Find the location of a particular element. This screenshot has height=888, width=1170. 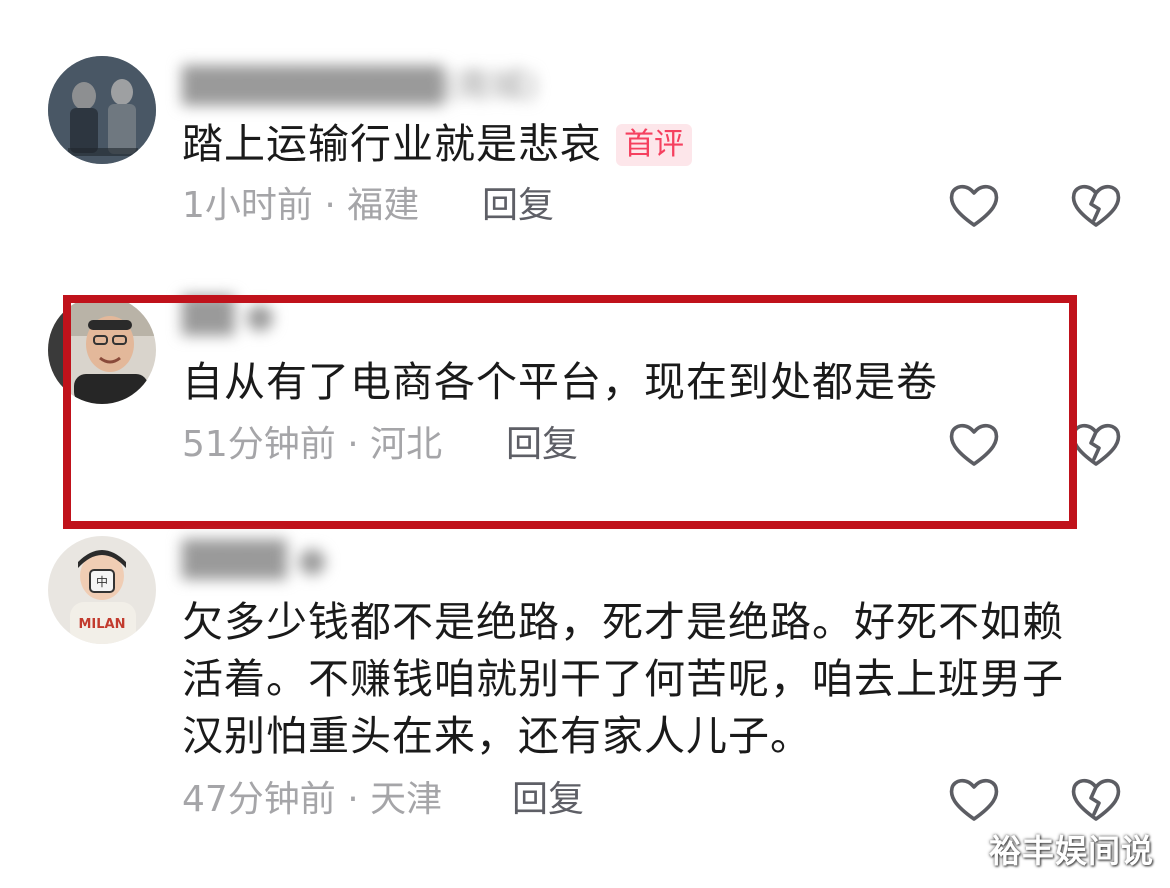

username: ██ ● is located at coordinates (228, 316).